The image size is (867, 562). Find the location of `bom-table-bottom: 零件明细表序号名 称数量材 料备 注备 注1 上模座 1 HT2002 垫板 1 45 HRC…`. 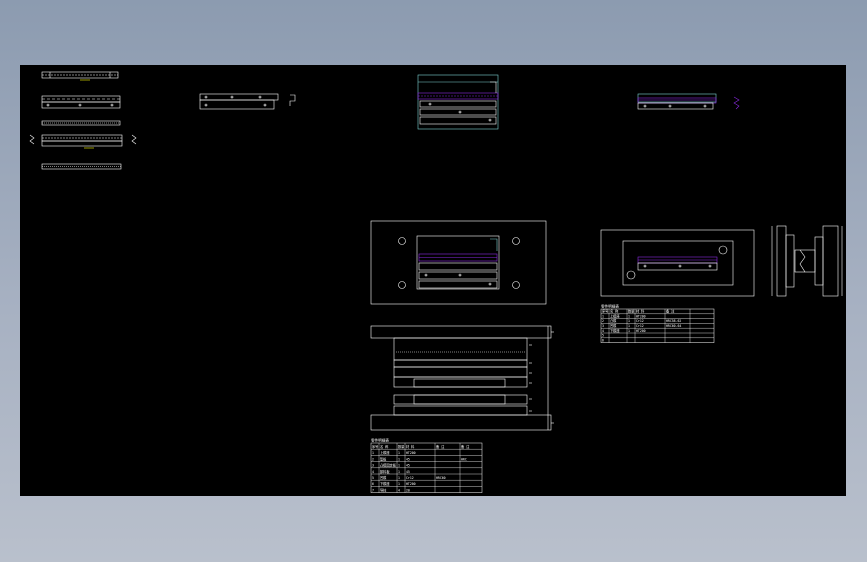

bom-table-bottom: 零件明细表序号名 称数量材 料备 注备 注1 上模座 1 HT2002 垫板 1 45 HRC… is located at coordinates (426, 465).